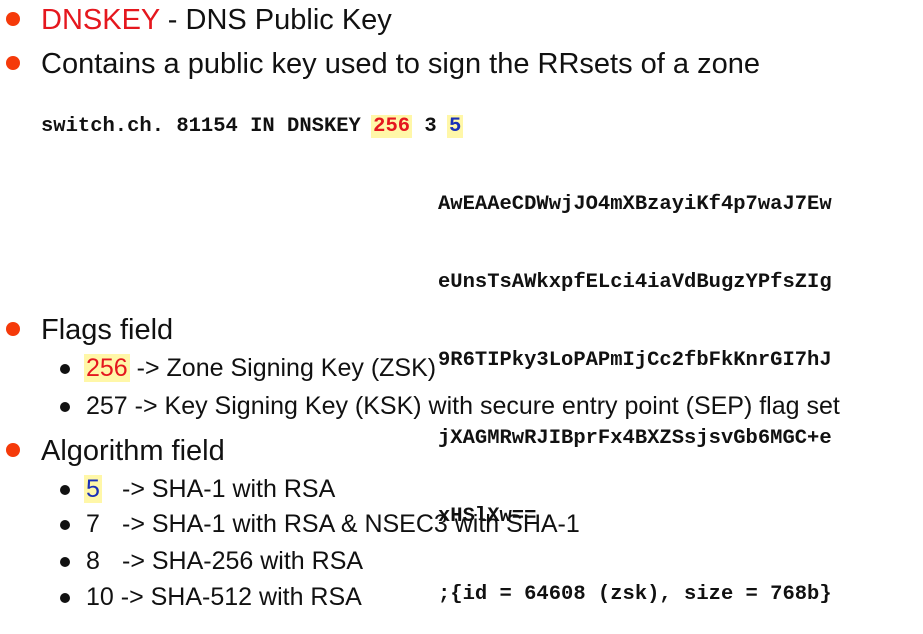  What do you see at coordinates (241, 597) in the screenshot?
I see `algorithm-description: -> SHA-512 with RSA` at bounding box center [241, 597].